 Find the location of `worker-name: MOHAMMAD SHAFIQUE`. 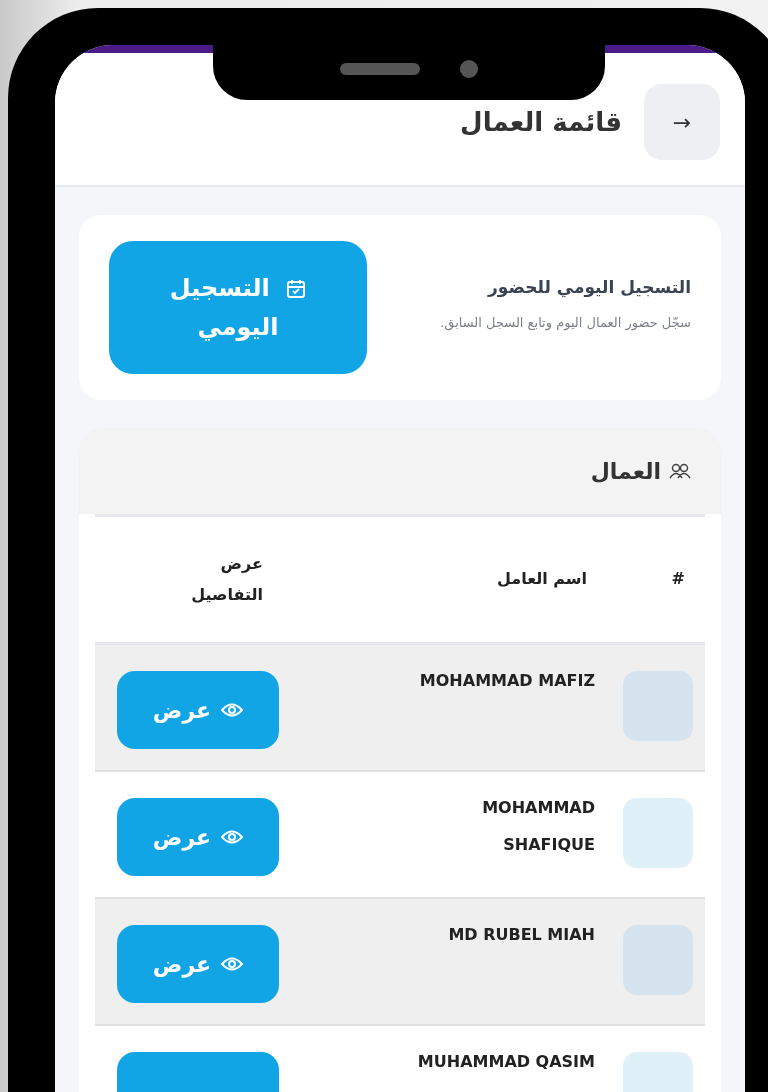

worker-name: MOHAMMAD SHAFIQUE is located at coordinates (538, 826).